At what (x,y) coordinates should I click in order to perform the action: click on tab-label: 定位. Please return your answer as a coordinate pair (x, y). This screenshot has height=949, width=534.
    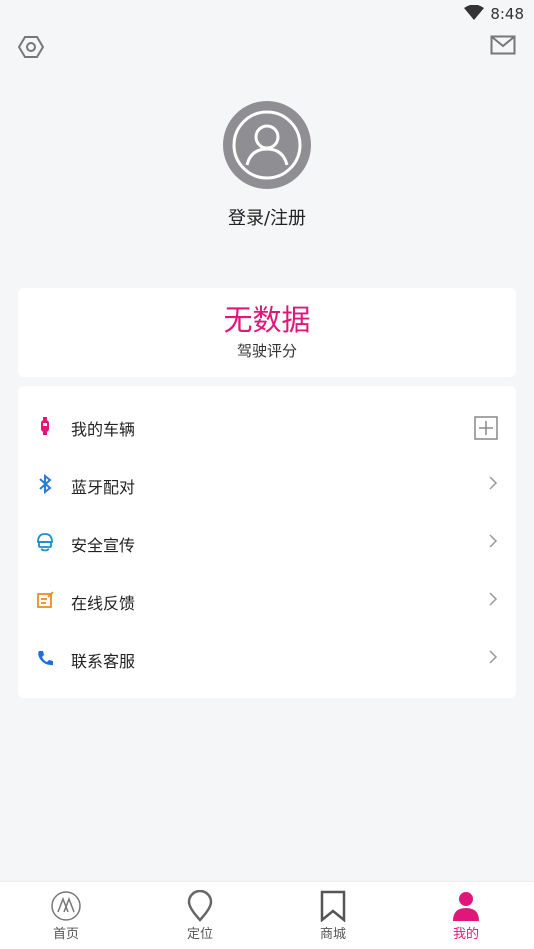
    Looking at the image, I should click on (199, 934).